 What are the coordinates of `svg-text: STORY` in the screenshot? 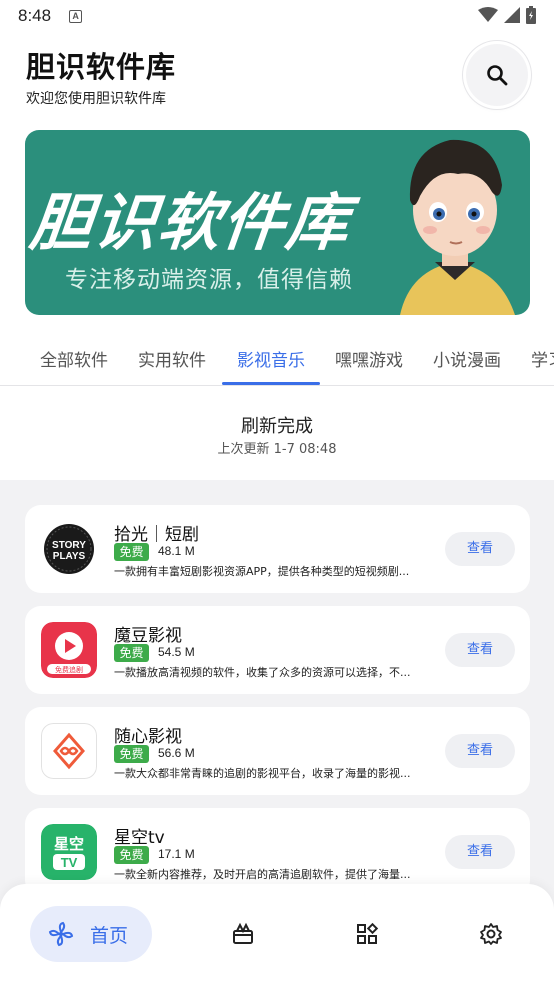 It's located at (69, 545).